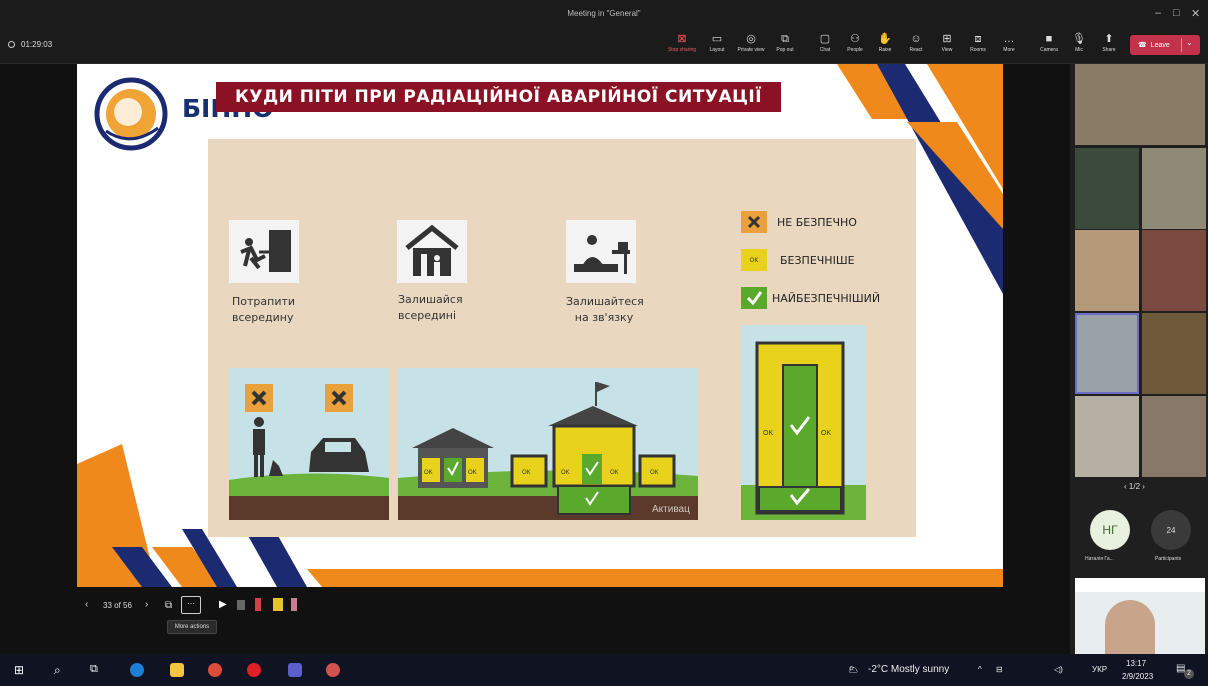 The width and height of the screenshot is (1208, 686). Describe the element at coordinates (601, 251) in the screenshot. I see `radio-desk-icon` at that location.